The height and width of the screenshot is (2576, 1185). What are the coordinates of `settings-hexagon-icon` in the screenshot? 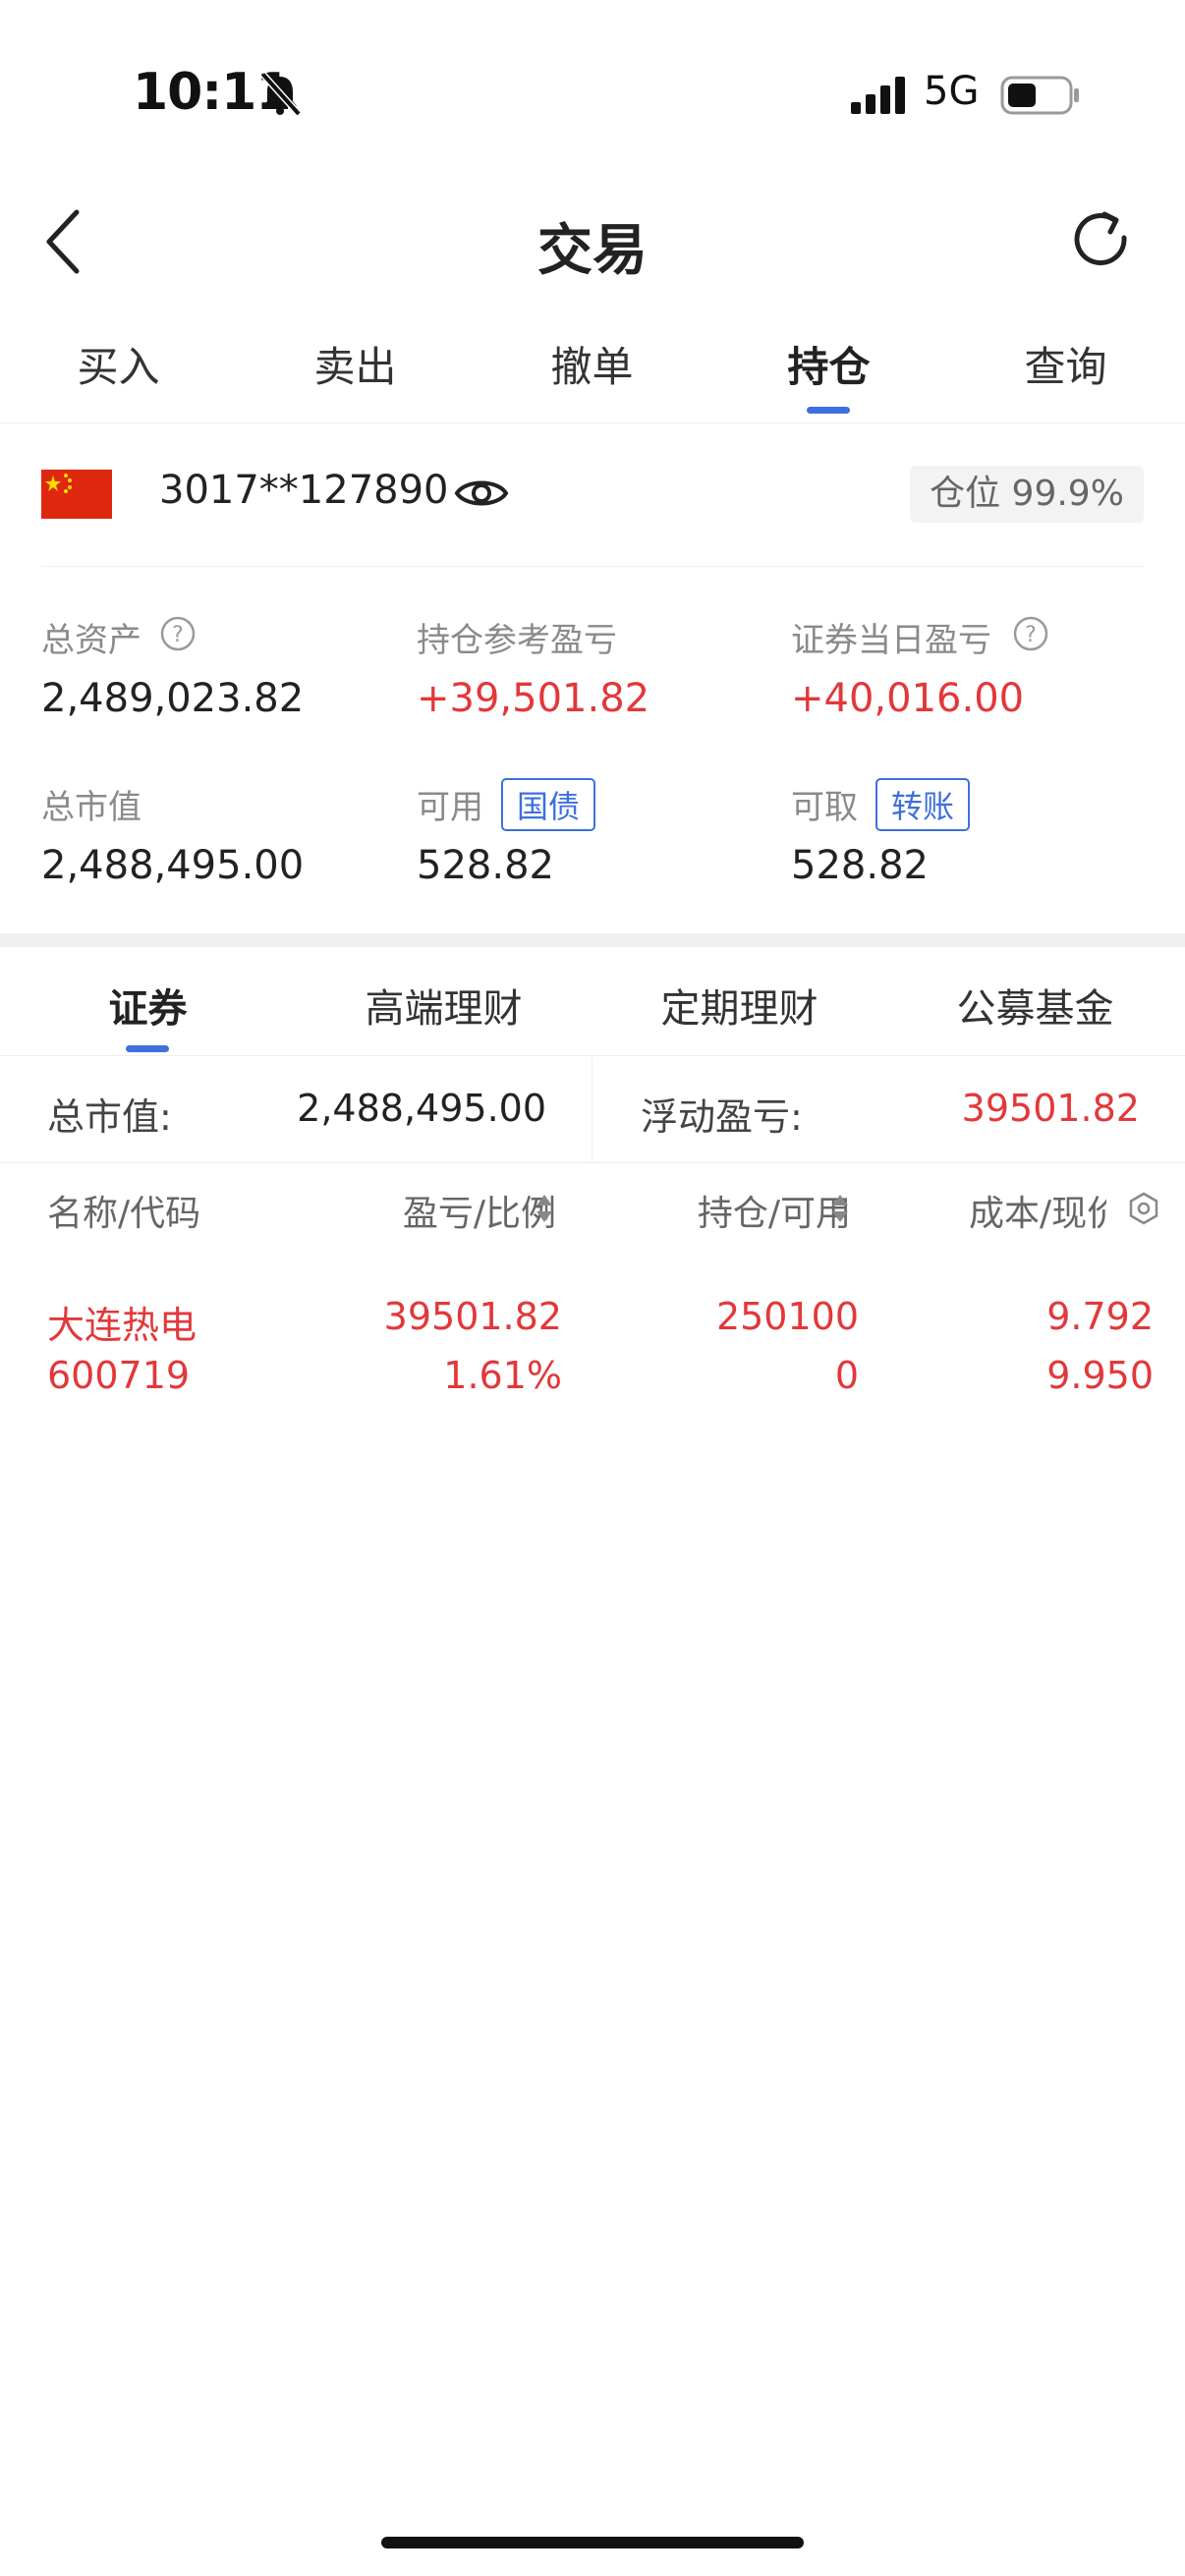 It's located at (1143, 1208).